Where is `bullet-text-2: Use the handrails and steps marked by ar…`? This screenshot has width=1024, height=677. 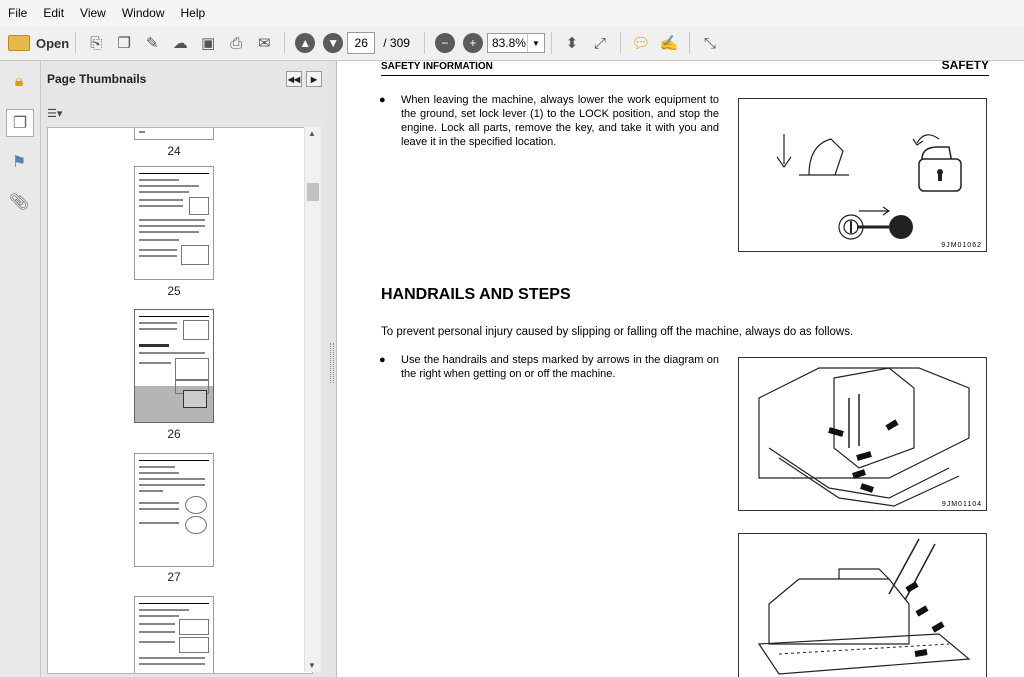
bullet-text-2: Use the handrails and steps marked by ar… is located at coordinates (560, 367).